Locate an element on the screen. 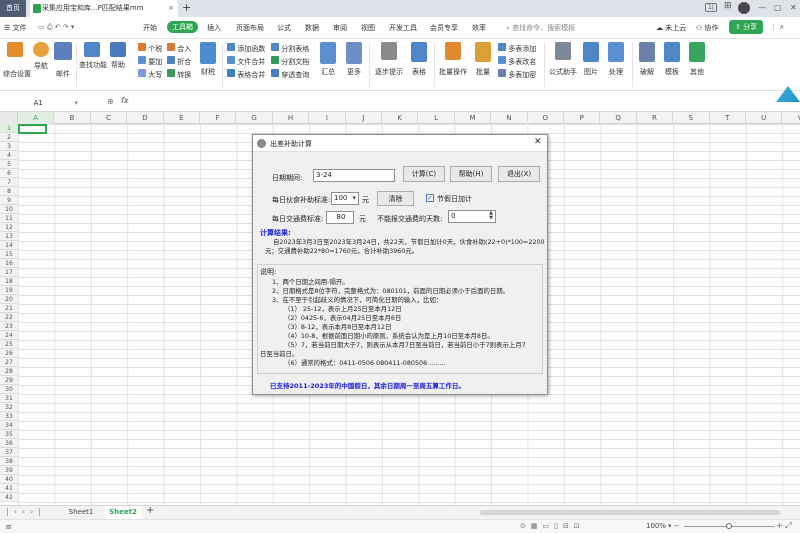 This screenshot has width=800, height=533. column-header-g: G is located at coordinates (254, 118).